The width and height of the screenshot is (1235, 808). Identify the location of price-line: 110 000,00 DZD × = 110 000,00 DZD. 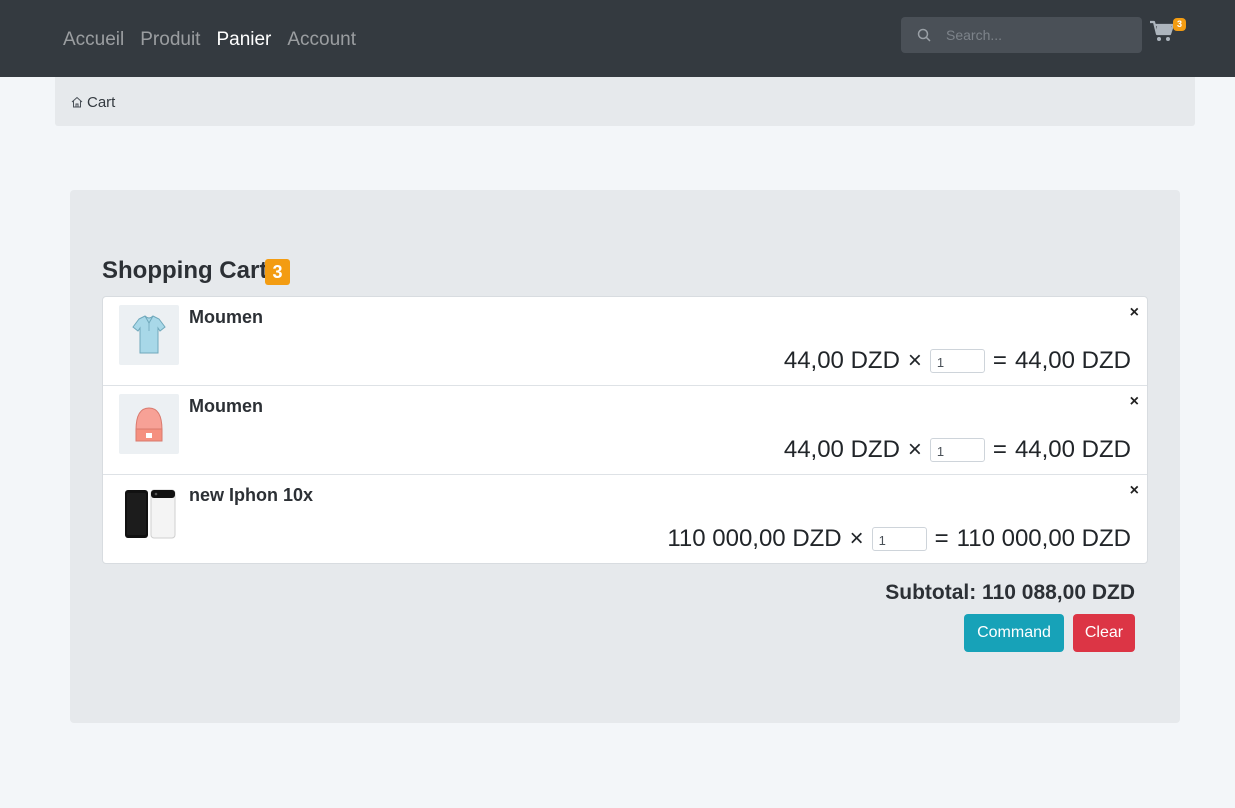
(899, 539).